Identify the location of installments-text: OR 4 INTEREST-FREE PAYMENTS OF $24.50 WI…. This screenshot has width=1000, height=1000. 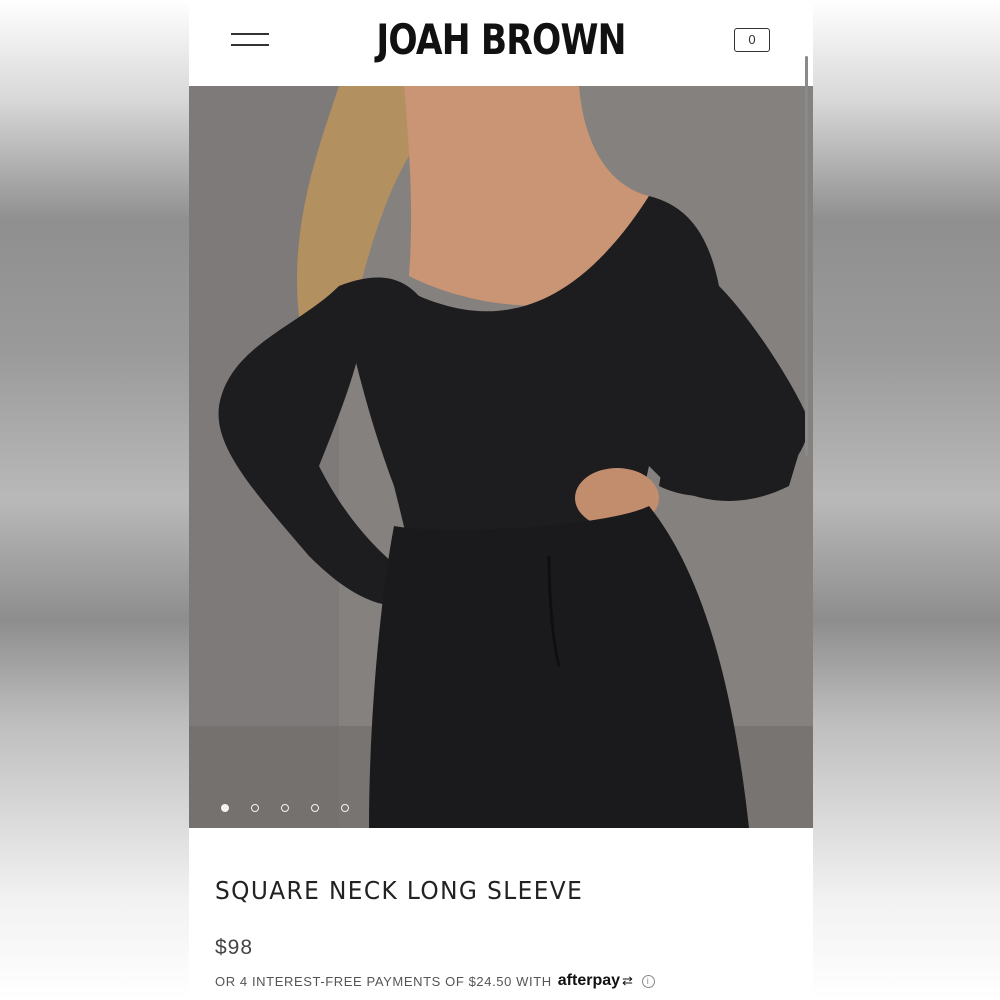
(383, 981).